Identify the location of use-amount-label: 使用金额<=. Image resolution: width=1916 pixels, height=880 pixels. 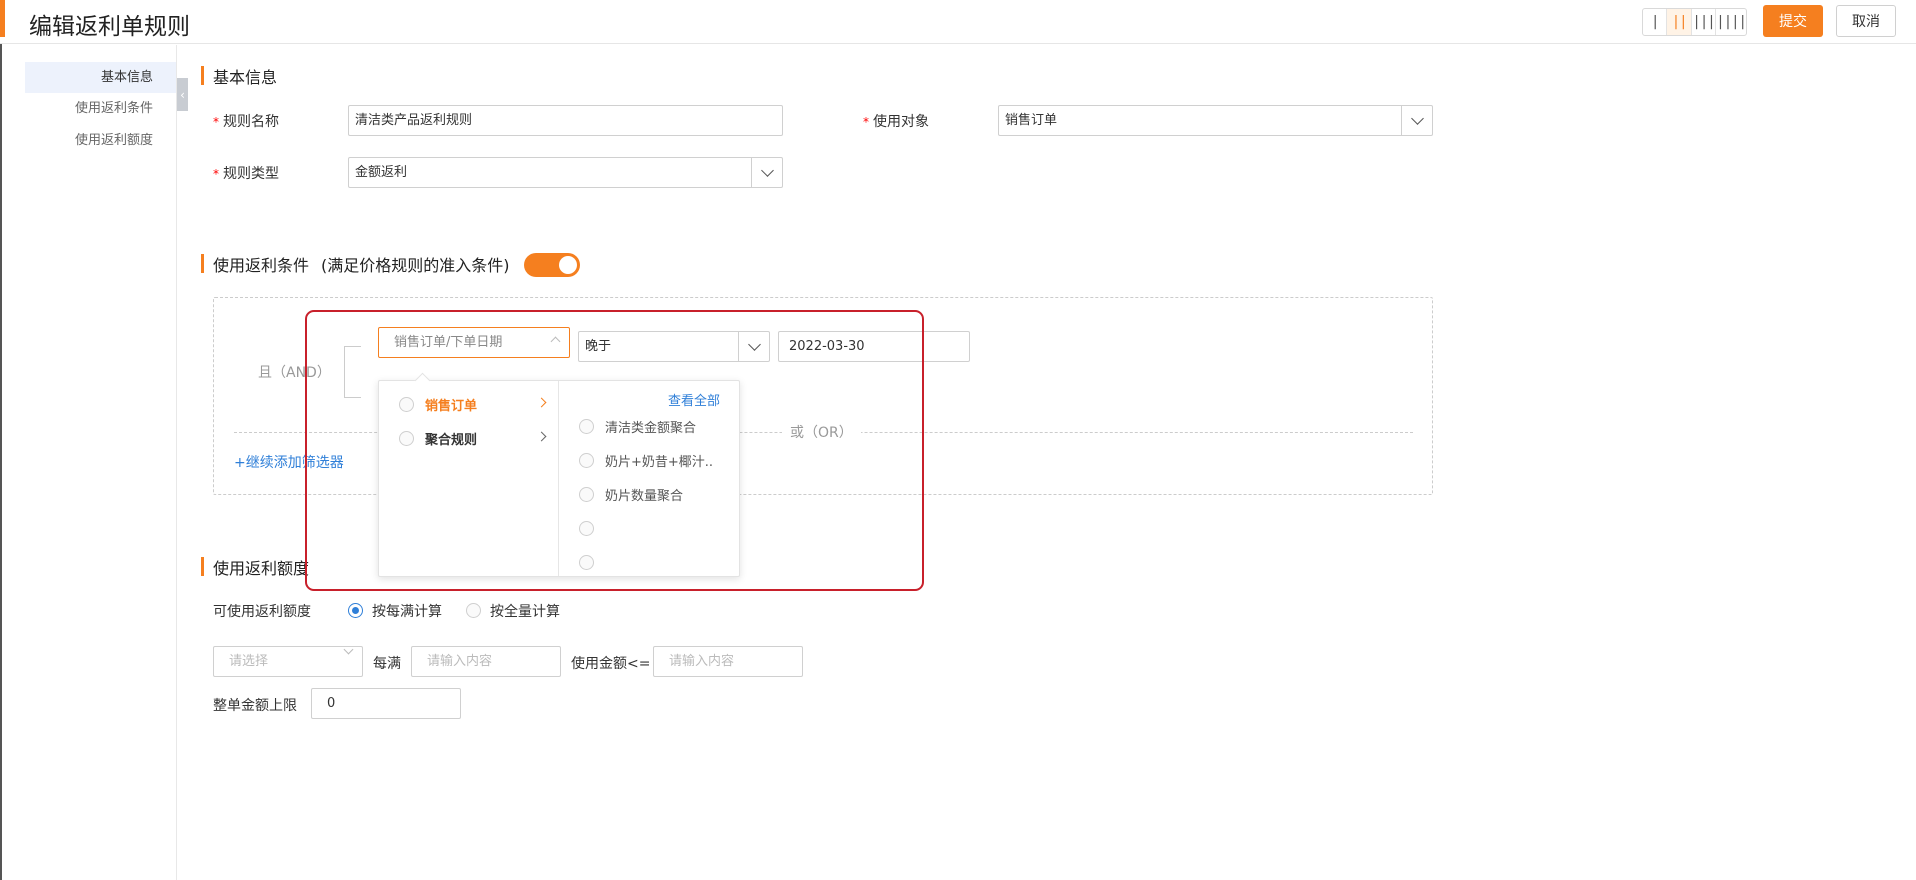
(611, 664).